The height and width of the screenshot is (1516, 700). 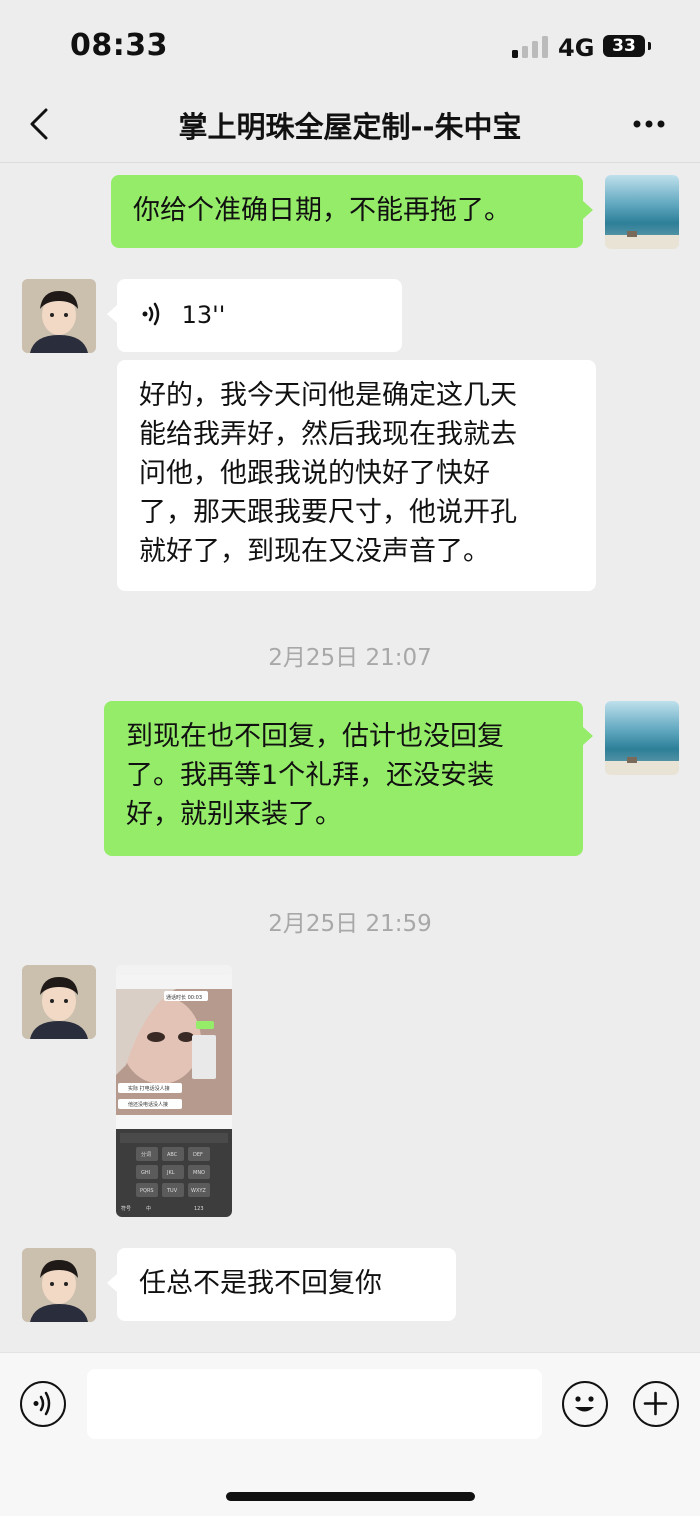 I want to click on back-arrow-icon, so click(x=39, y=124).